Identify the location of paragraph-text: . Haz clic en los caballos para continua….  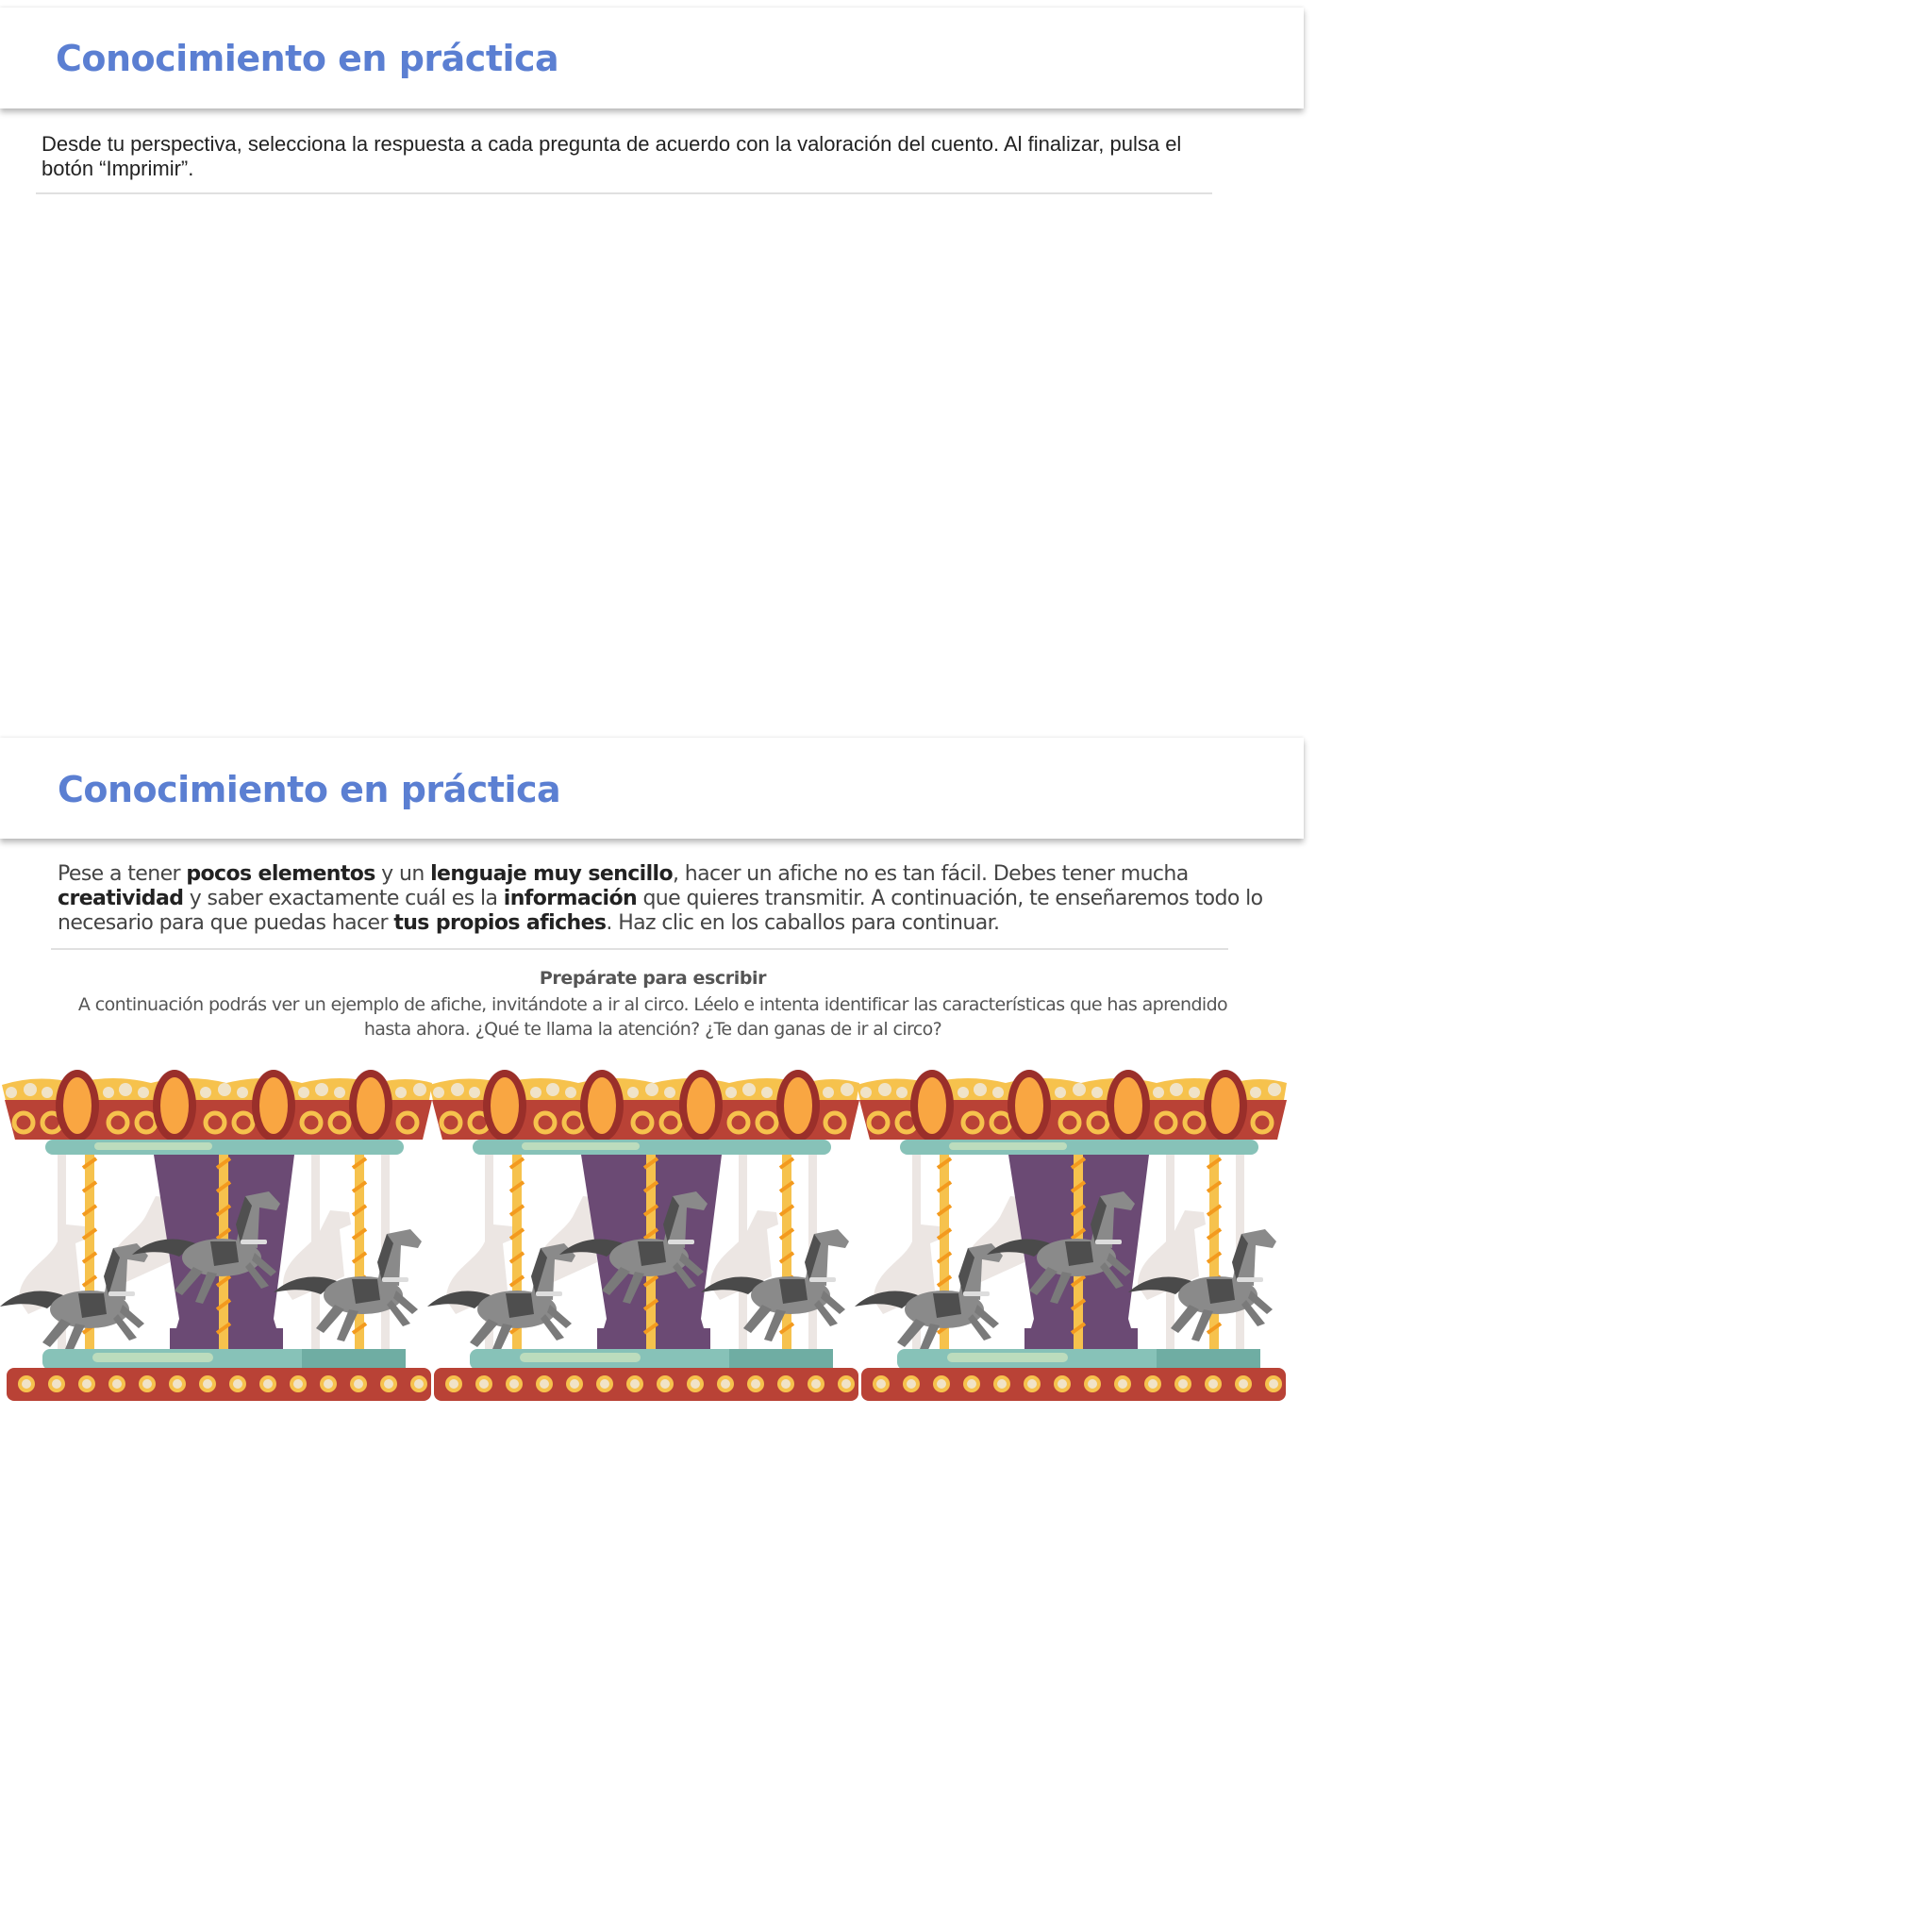
(803, 923).